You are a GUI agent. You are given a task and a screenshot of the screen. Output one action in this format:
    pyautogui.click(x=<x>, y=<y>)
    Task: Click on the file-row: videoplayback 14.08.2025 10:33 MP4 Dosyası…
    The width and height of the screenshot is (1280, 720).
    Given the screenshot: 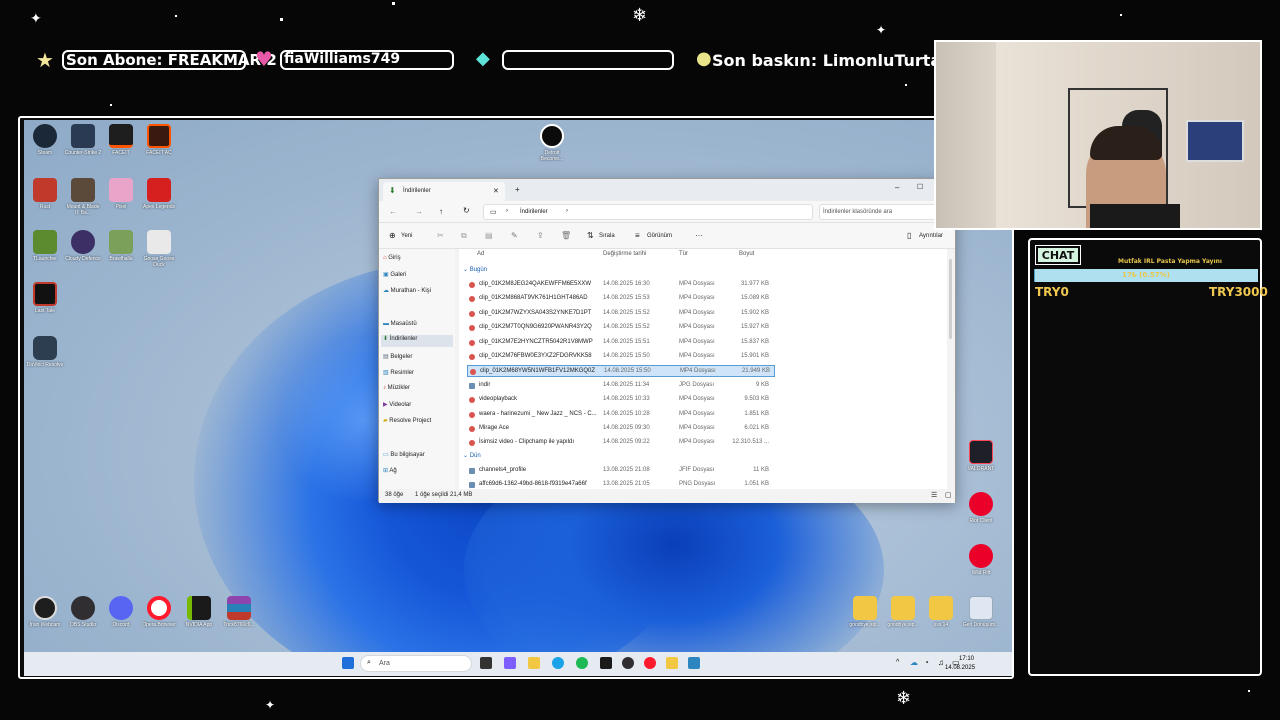 What is the action you would take?
    pyautogui.click(x=621, y=400)
    